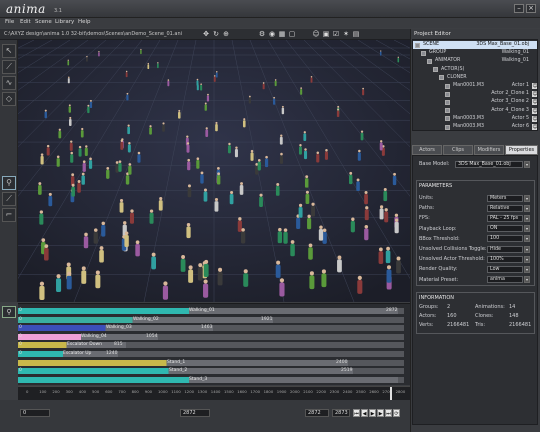  Describe the element at coordinates (427, 150) in the screenshot. I see `tab-actors: Actors` at that location.